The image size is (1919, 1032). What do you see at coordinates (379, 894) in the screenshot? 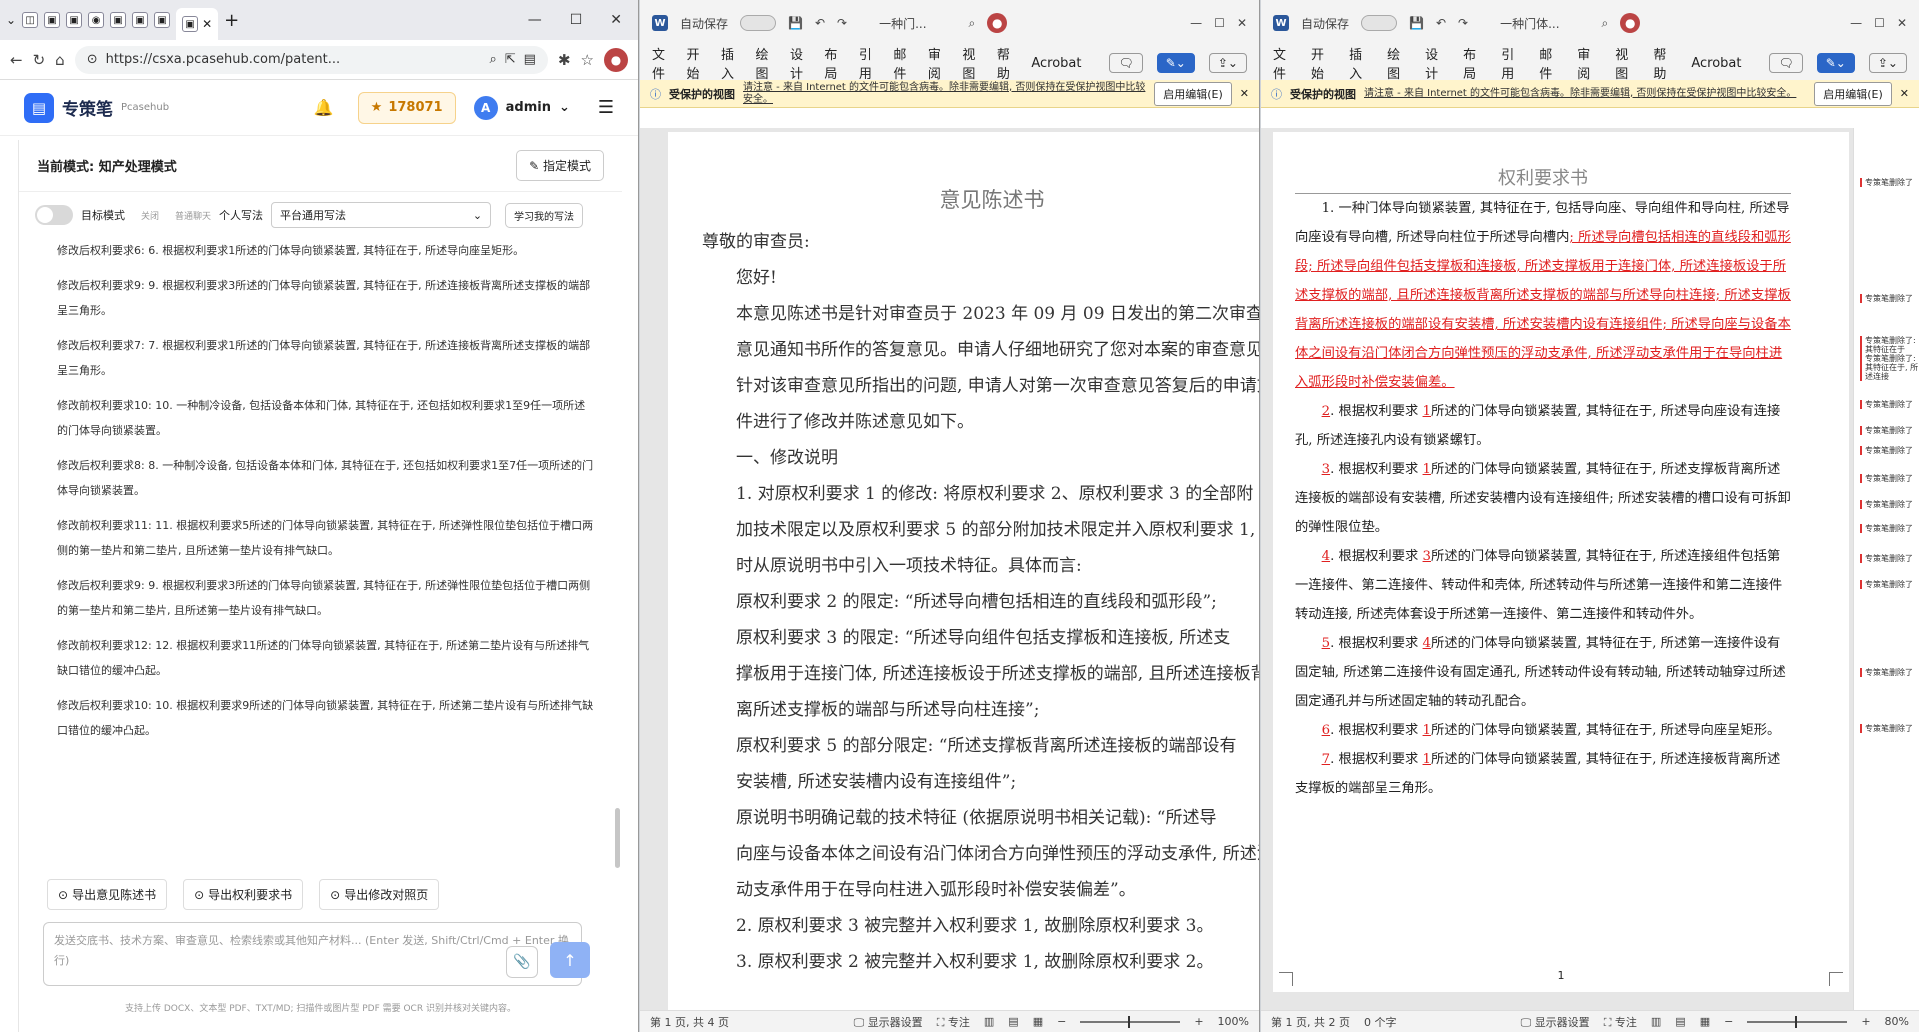
I see `export-button: ⊙导出修改对照页` at bounding box center [379, 894].